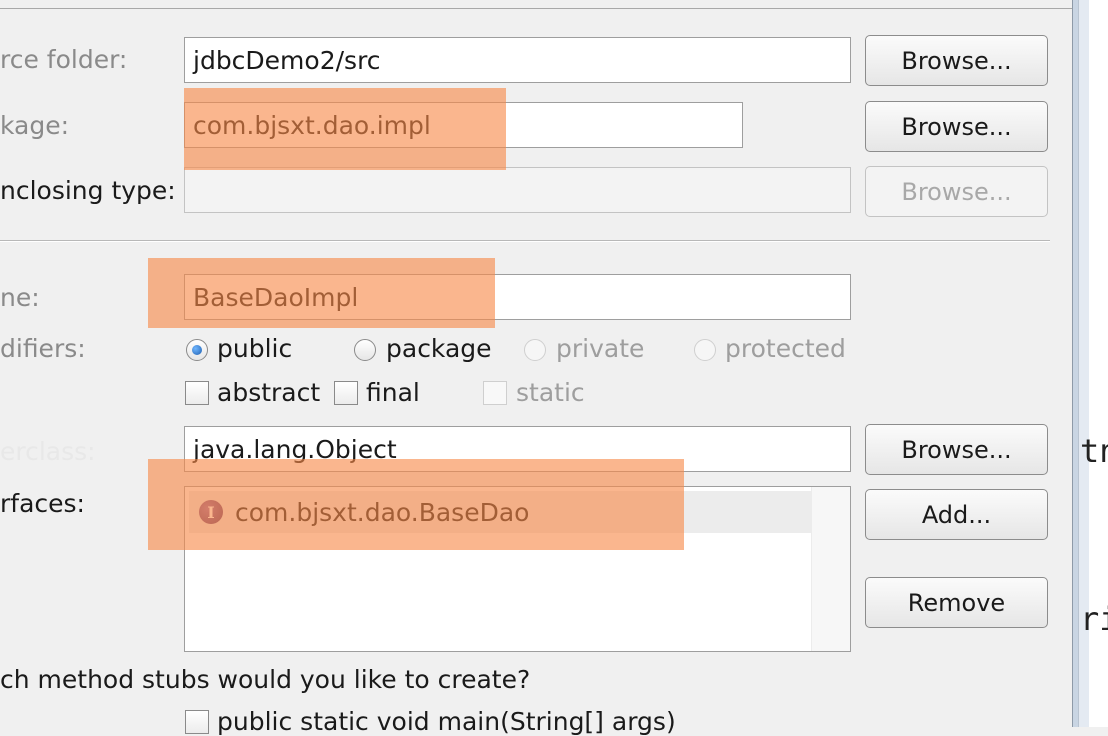 The image size is (1108, 736). Describe the element at coordinates (35, 125) in the screenshot. I see `package-label: kage:` at that location.